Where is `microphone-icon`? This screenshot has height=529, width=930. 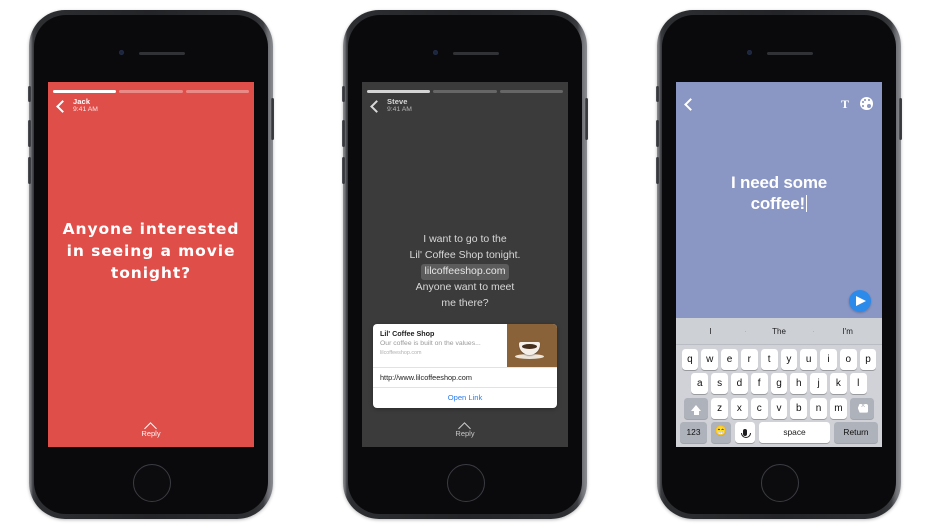 microphone-icon is located at coordinates (746, 433).